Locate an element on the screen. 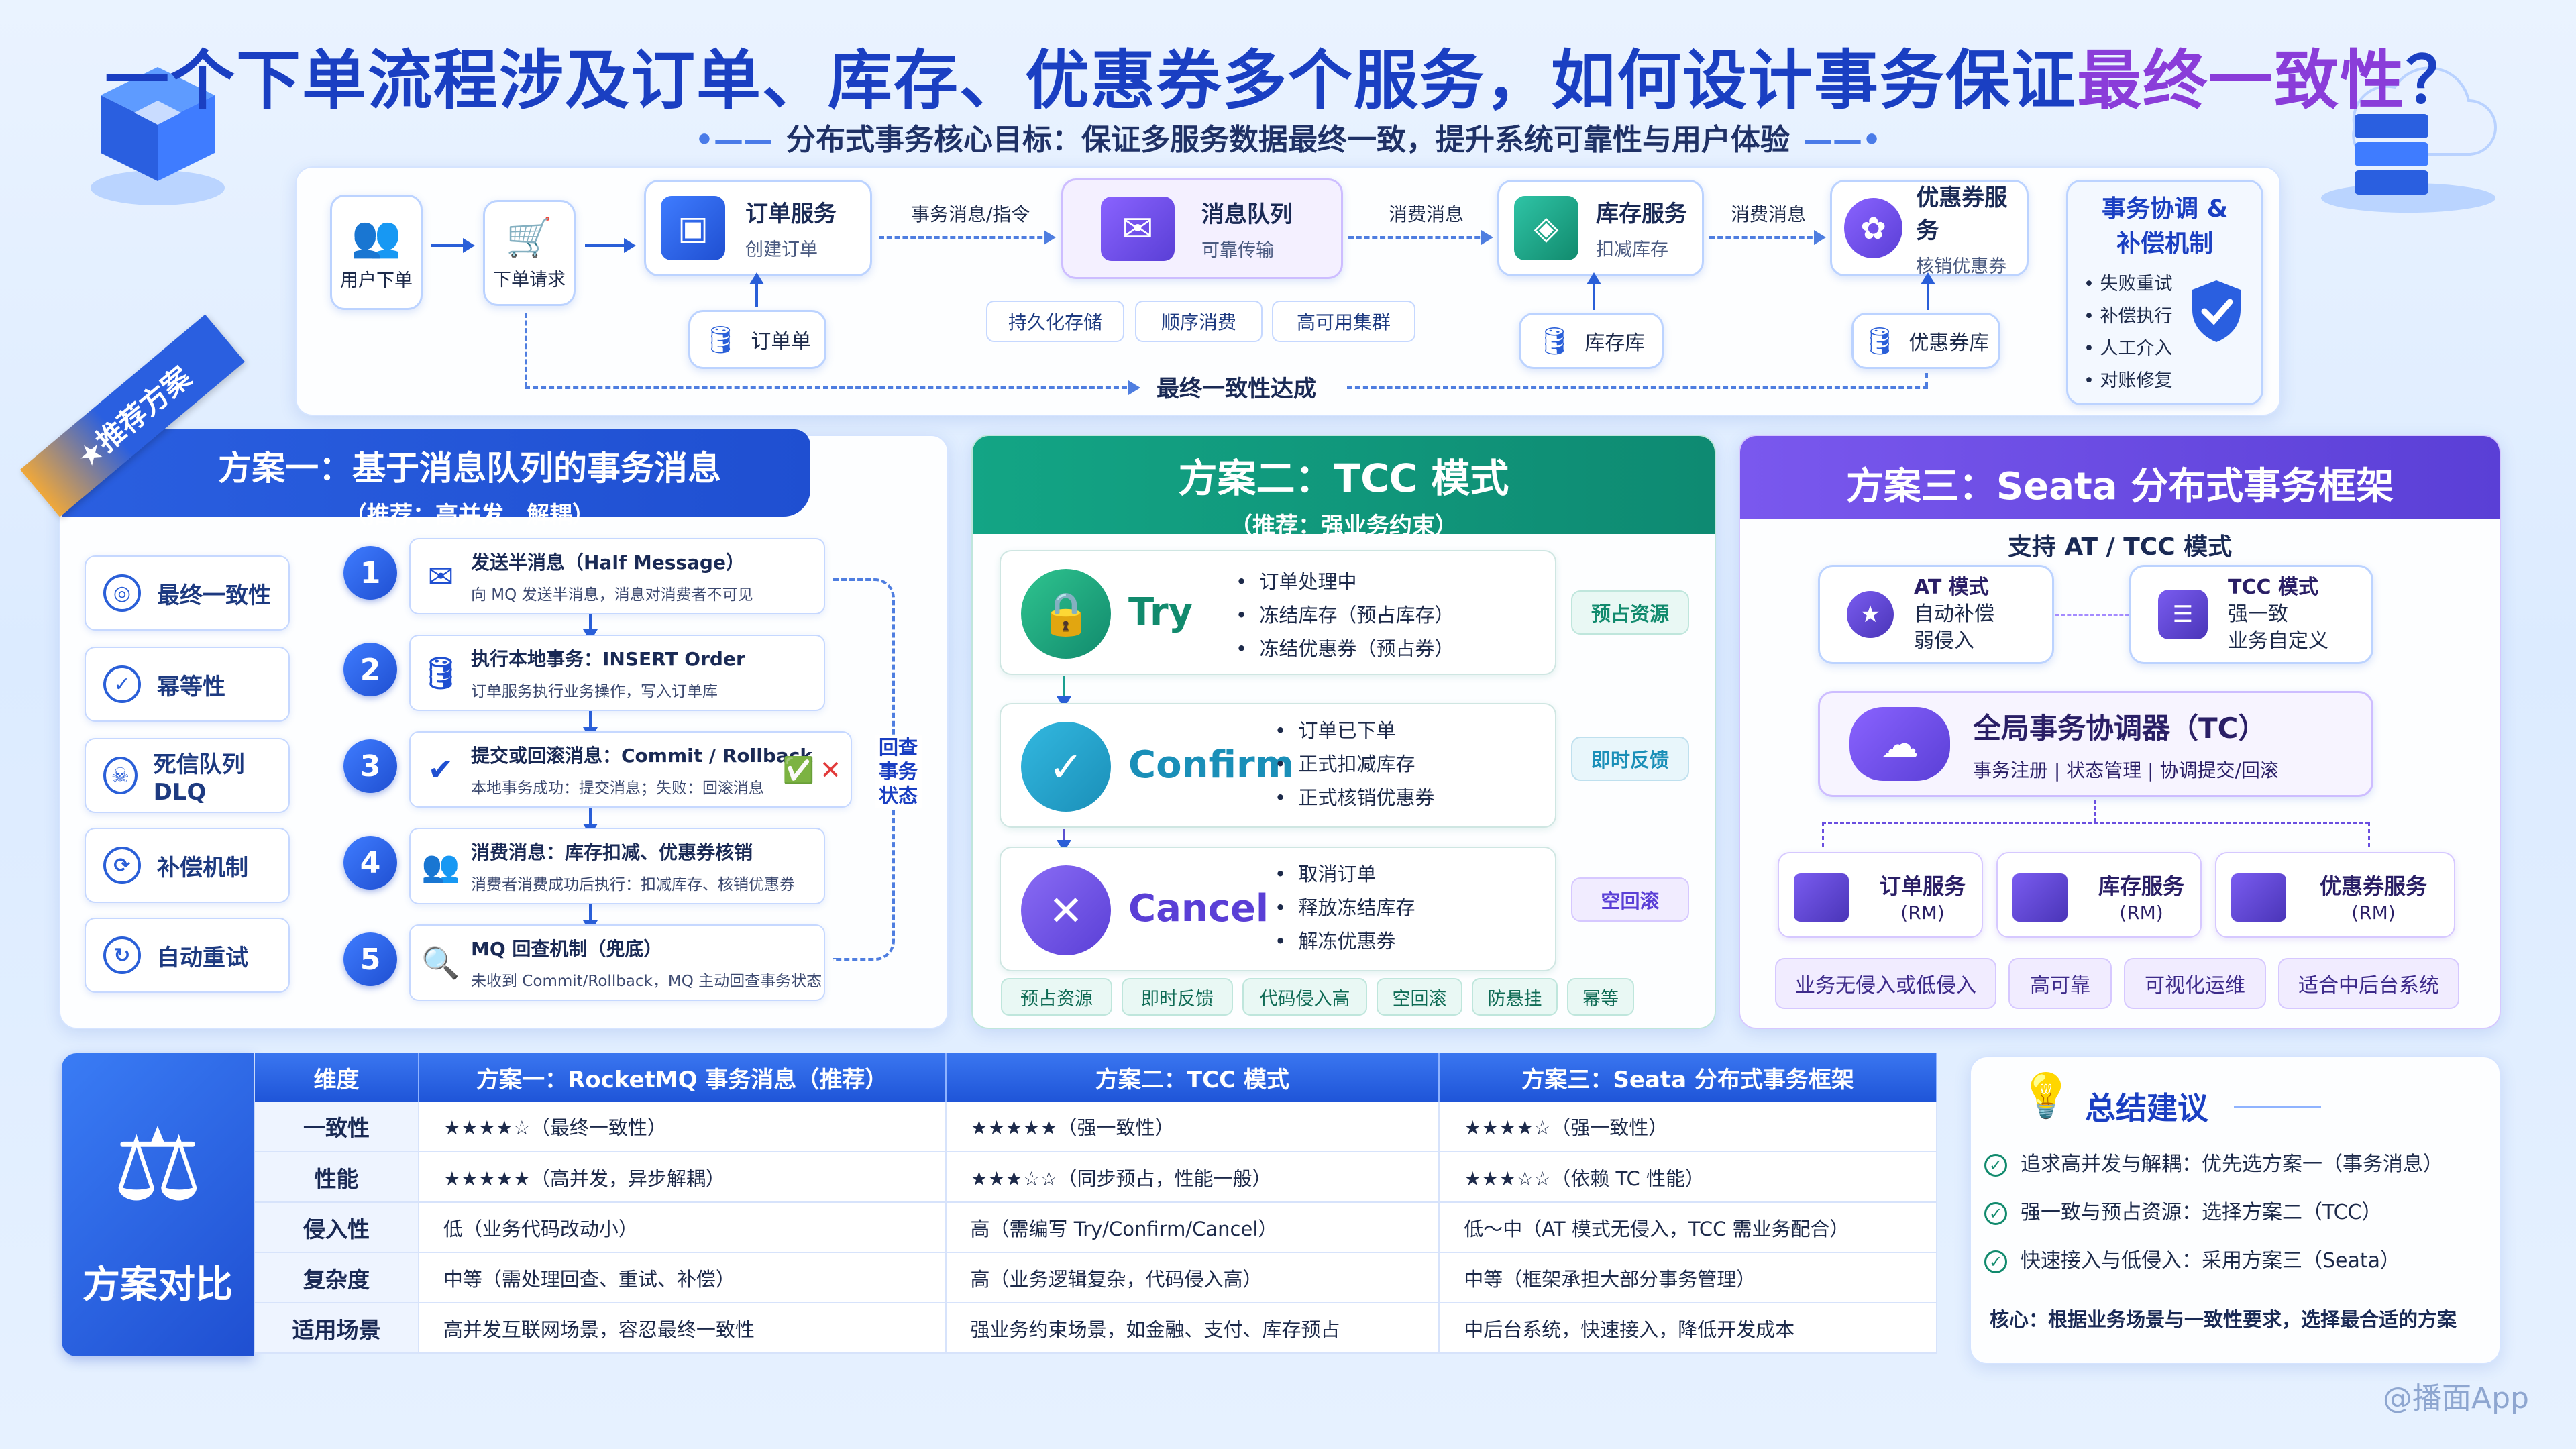 The image size is (2576, 1449). stock-service-node: ◈ 库存服务 扣减库存 is located at coordinates (1600, 228).